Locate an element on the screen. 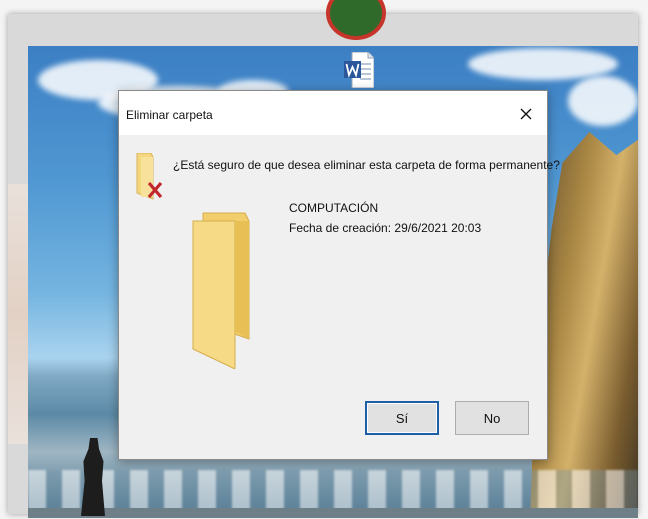  folder-creation-date: Fecha de creación: 29/6/2021 20:03 is located at coordinates (385, 228).